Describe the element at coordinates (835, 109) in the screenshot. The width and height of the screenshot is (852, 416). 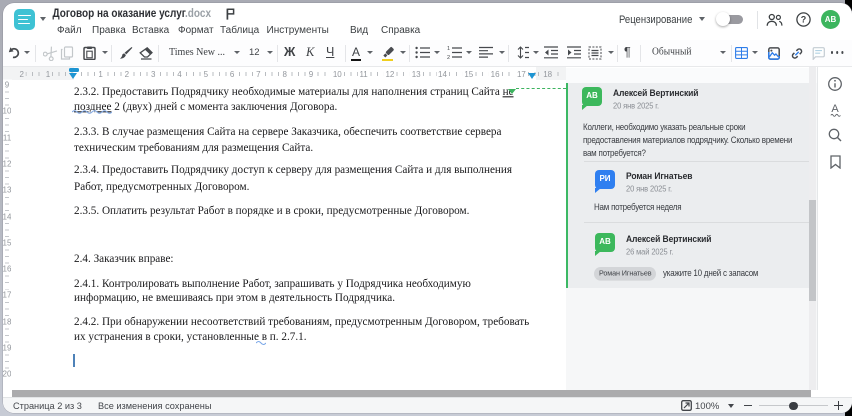
I see `svg-text: А` at that location.